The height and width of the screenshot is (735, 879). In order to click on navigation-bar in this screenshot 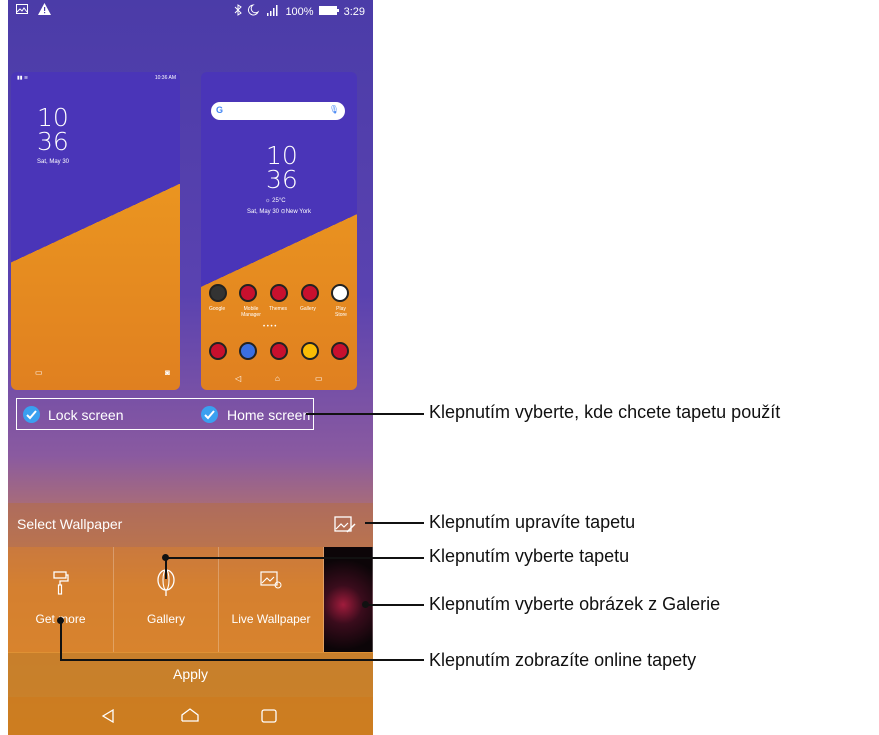, I will do `click(190, 716)`.